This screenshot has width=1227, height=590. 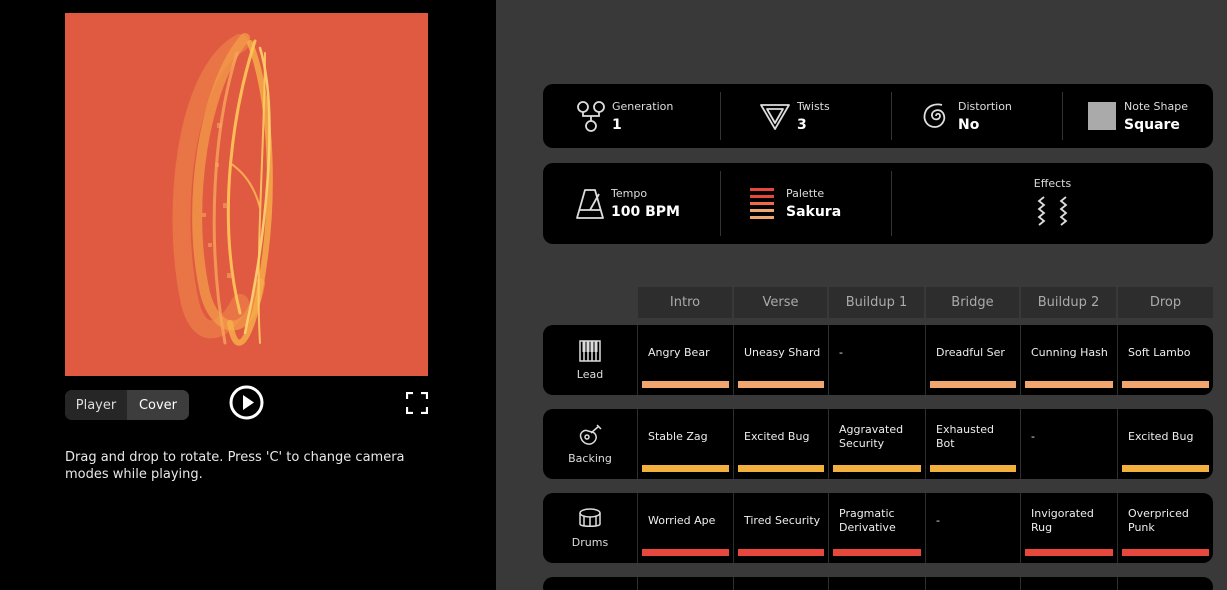 What do you see at coordinates (1068, 360) in the screenshot?
I see `segment: Cunning Hash` at bounding box center [1068, 360].